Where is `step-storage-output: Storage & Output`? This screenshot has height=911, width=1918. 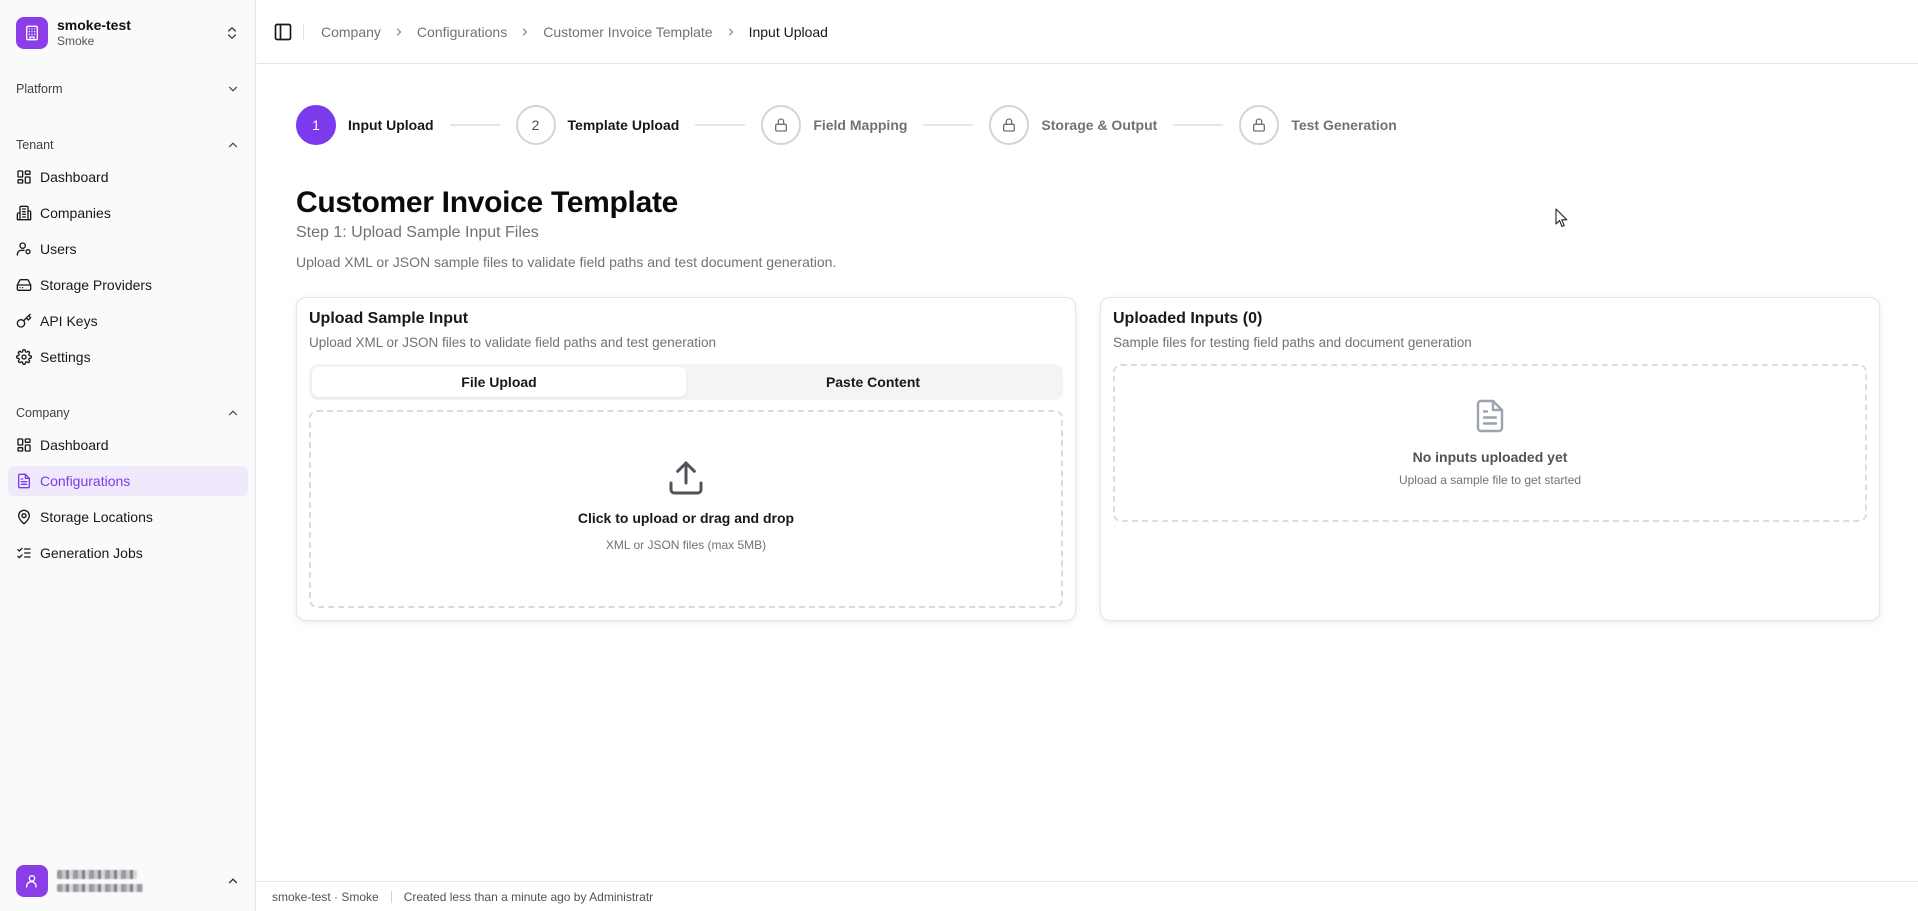 step-storage-output: Storage & Output is located at coordinates (1073, 125).